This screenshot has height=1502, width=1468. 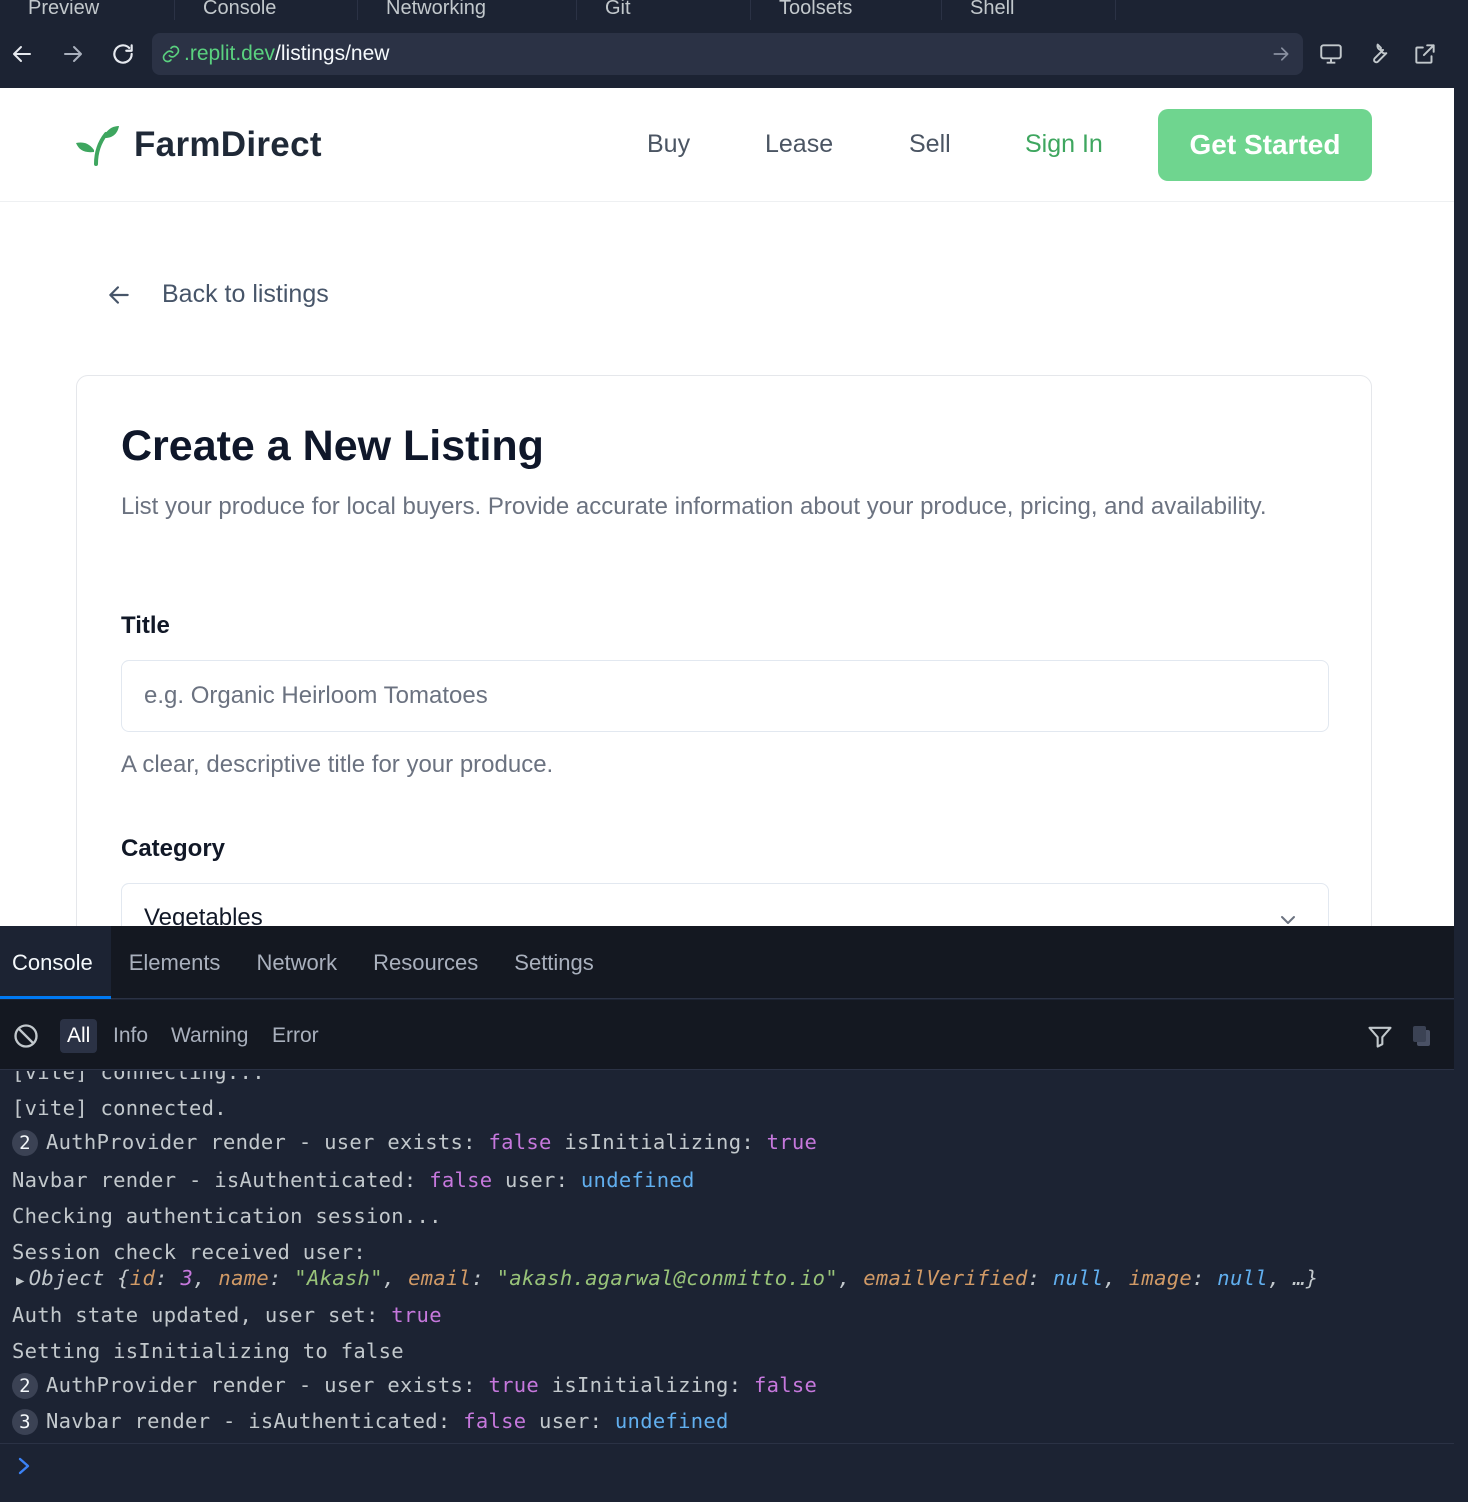 I want to click on address-row: .replit.dev/listings/new, so click(x=734, y=55).